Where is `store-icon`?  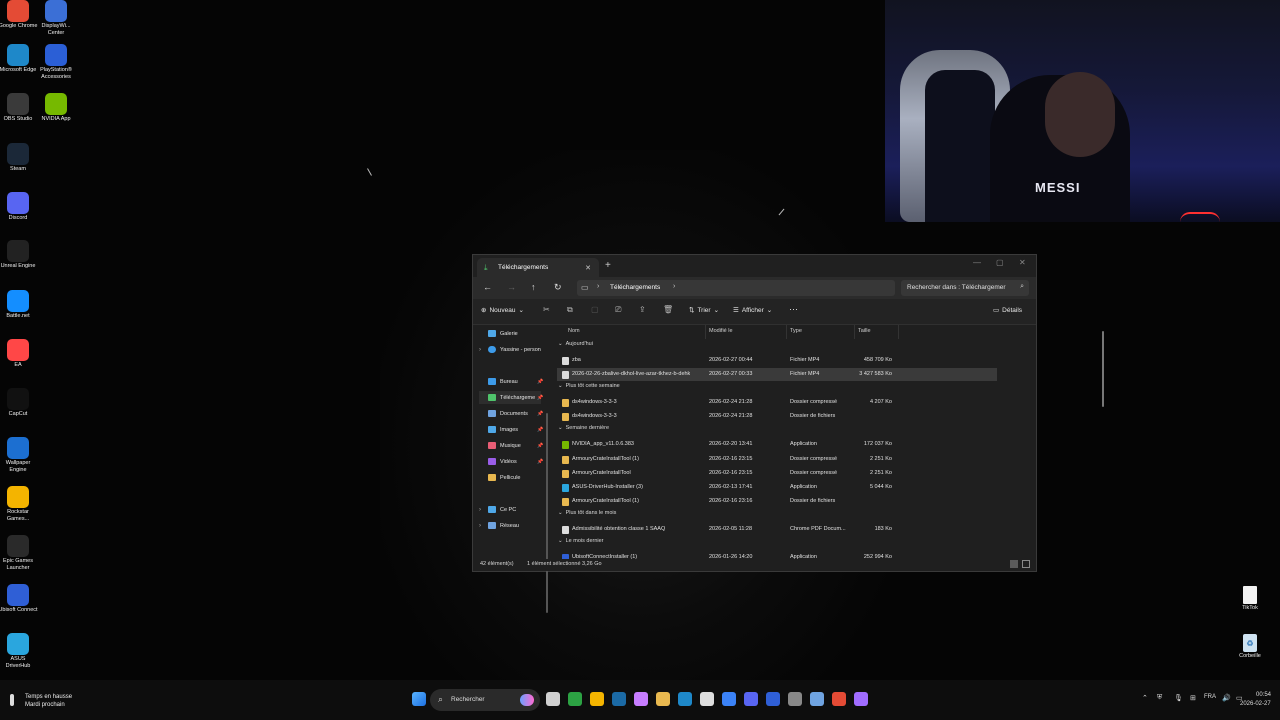 store-icon is located at coordinates (707, 699).